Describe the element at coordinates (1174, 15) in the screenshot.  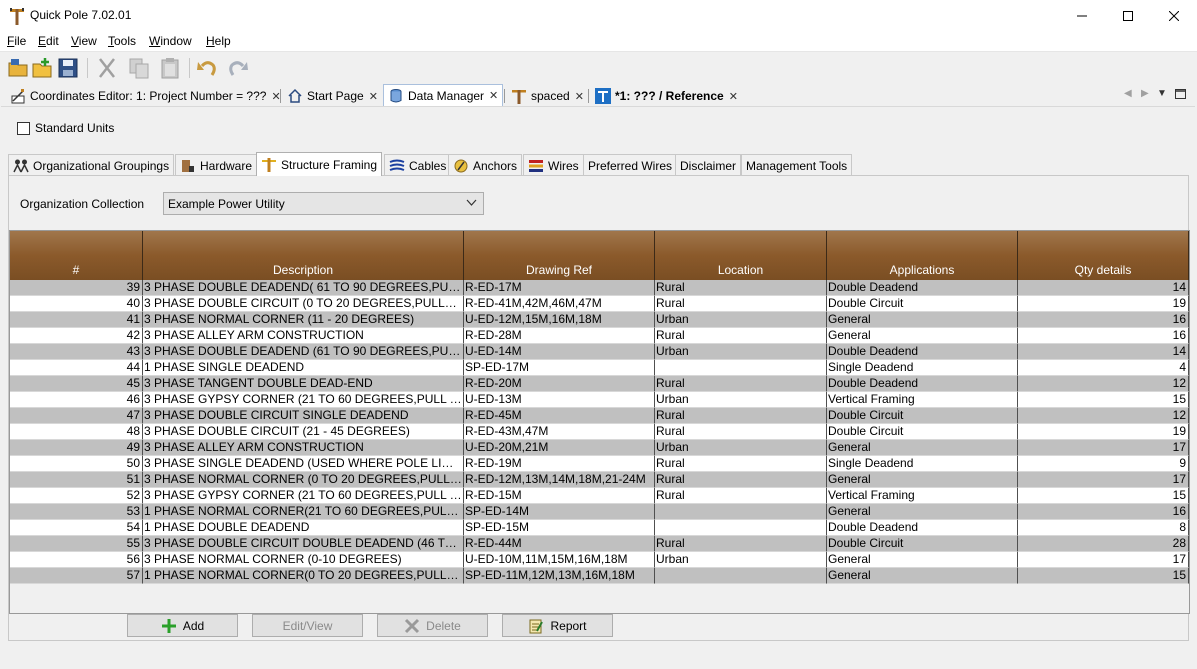
I see `close-button` at that location.